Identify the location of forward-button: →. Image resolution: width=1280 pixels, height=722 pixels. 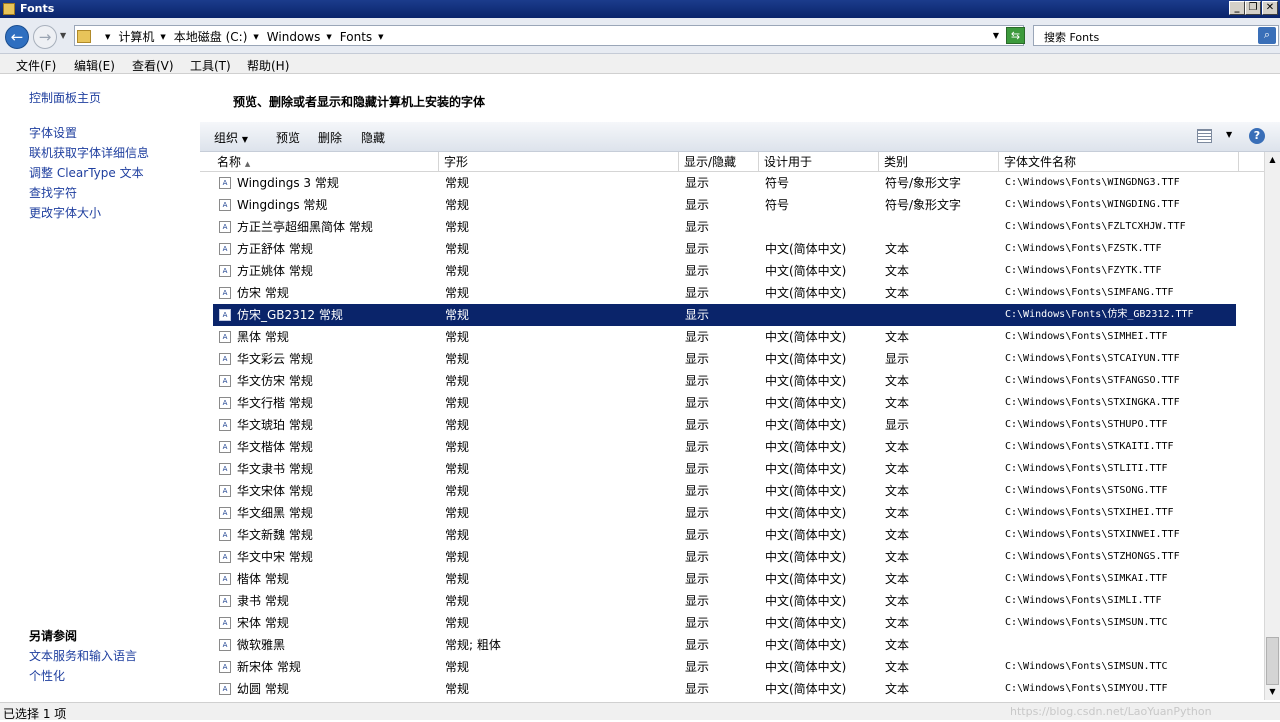
(45, 37).